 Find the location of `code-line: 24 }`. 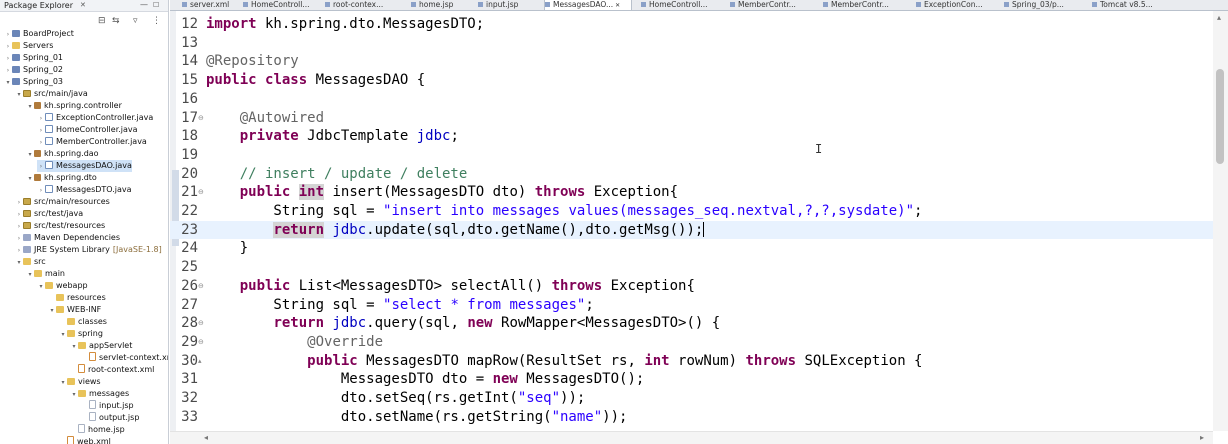

code-line: 24 } is located at coordinates (691, 248).